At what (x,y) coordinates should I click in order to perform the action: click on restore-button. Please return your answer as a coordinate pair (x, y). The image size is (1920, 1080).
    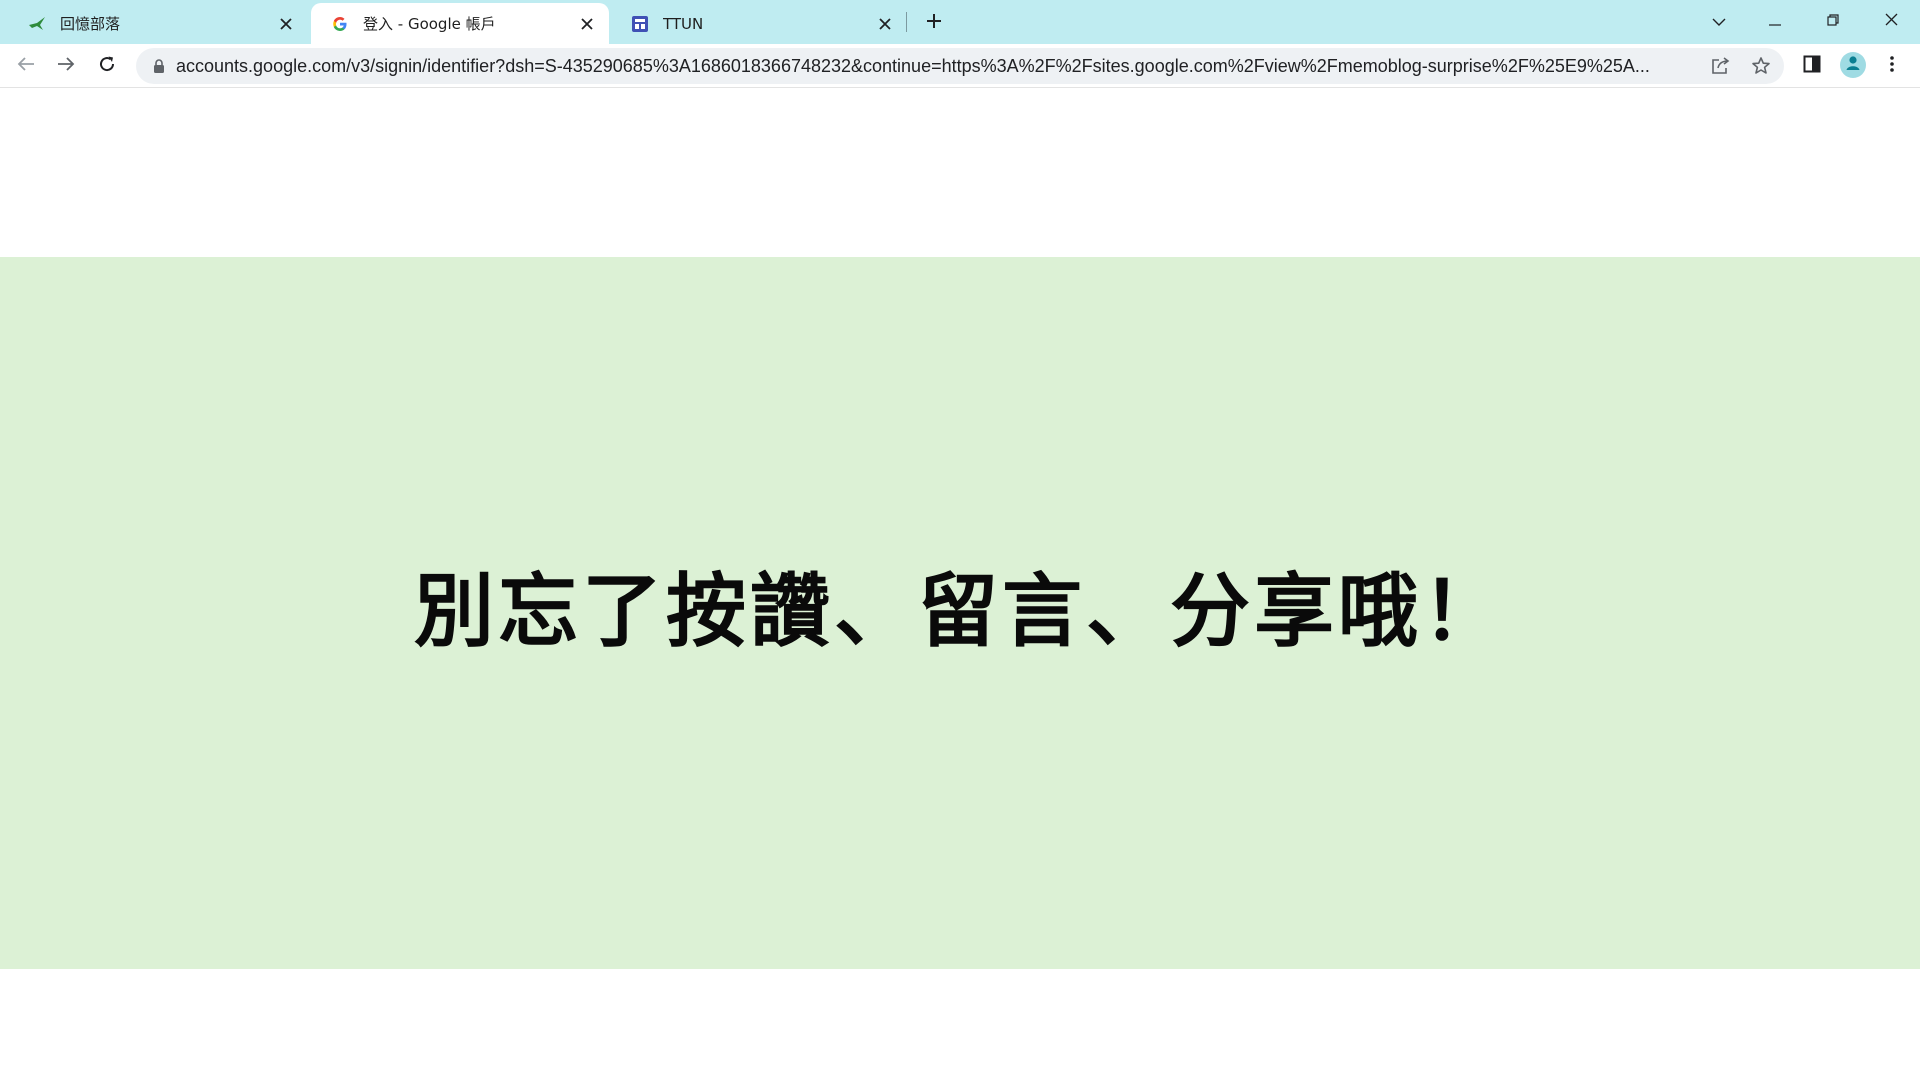
    Looking at the image, I should click on (1833, 20).